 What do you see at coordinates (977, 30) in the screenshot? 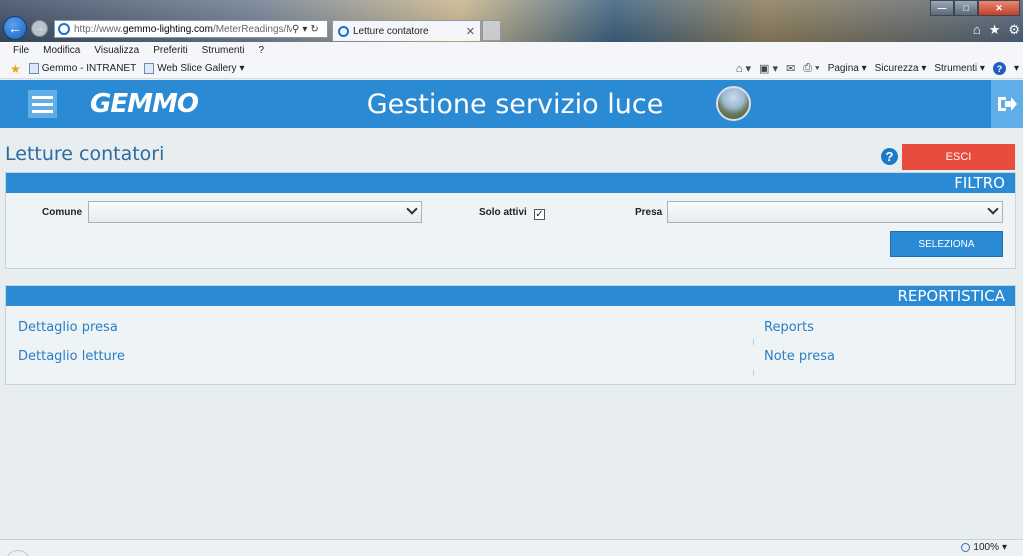
I see `home-icon: ⌂` at bounding box center [977, 30].